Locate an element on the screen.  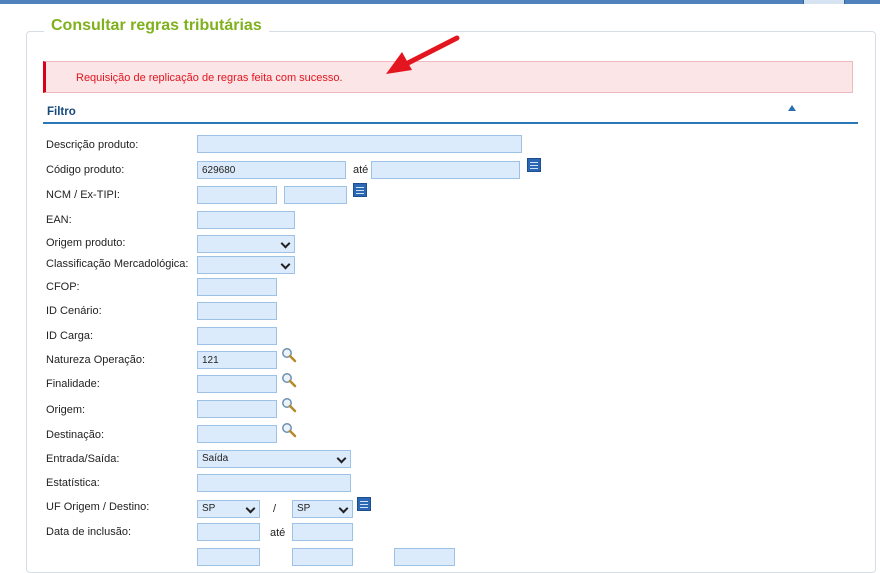
uf-origem-value: SP is located at coordinates (209, 508).